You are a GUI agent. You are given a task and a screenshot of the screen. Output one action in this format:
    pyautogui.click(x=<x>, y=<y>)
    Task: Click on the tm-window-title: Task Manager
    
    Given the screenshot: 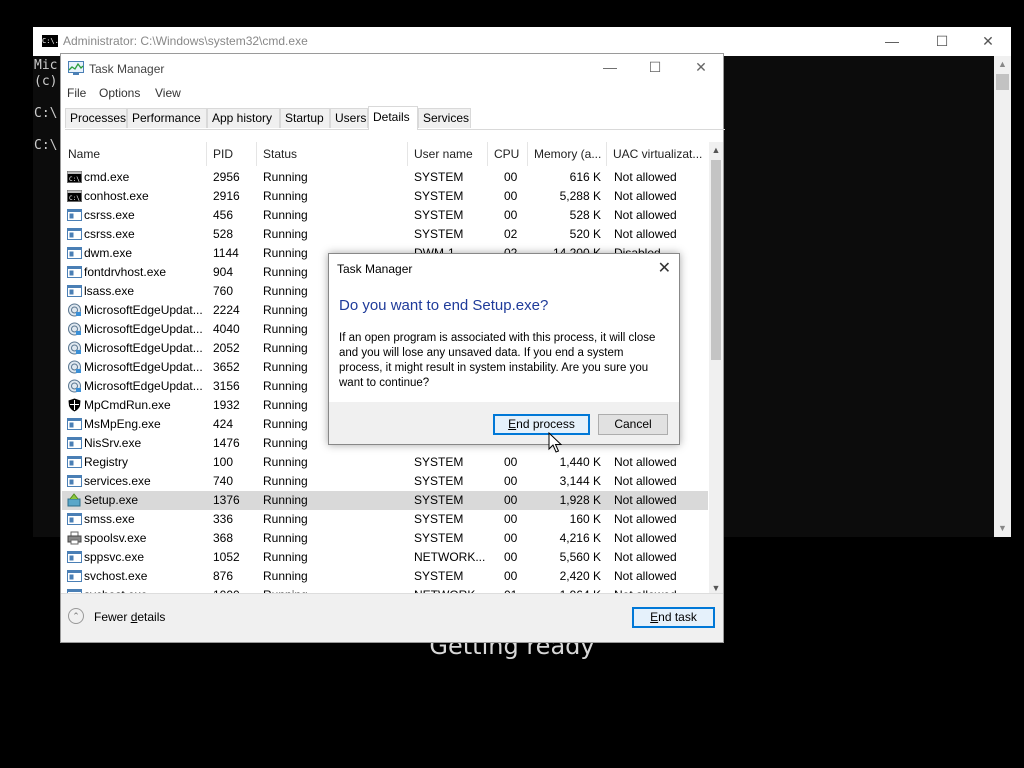 What is the action you would take?
    pyautogui.click(x=127, y=69)
    